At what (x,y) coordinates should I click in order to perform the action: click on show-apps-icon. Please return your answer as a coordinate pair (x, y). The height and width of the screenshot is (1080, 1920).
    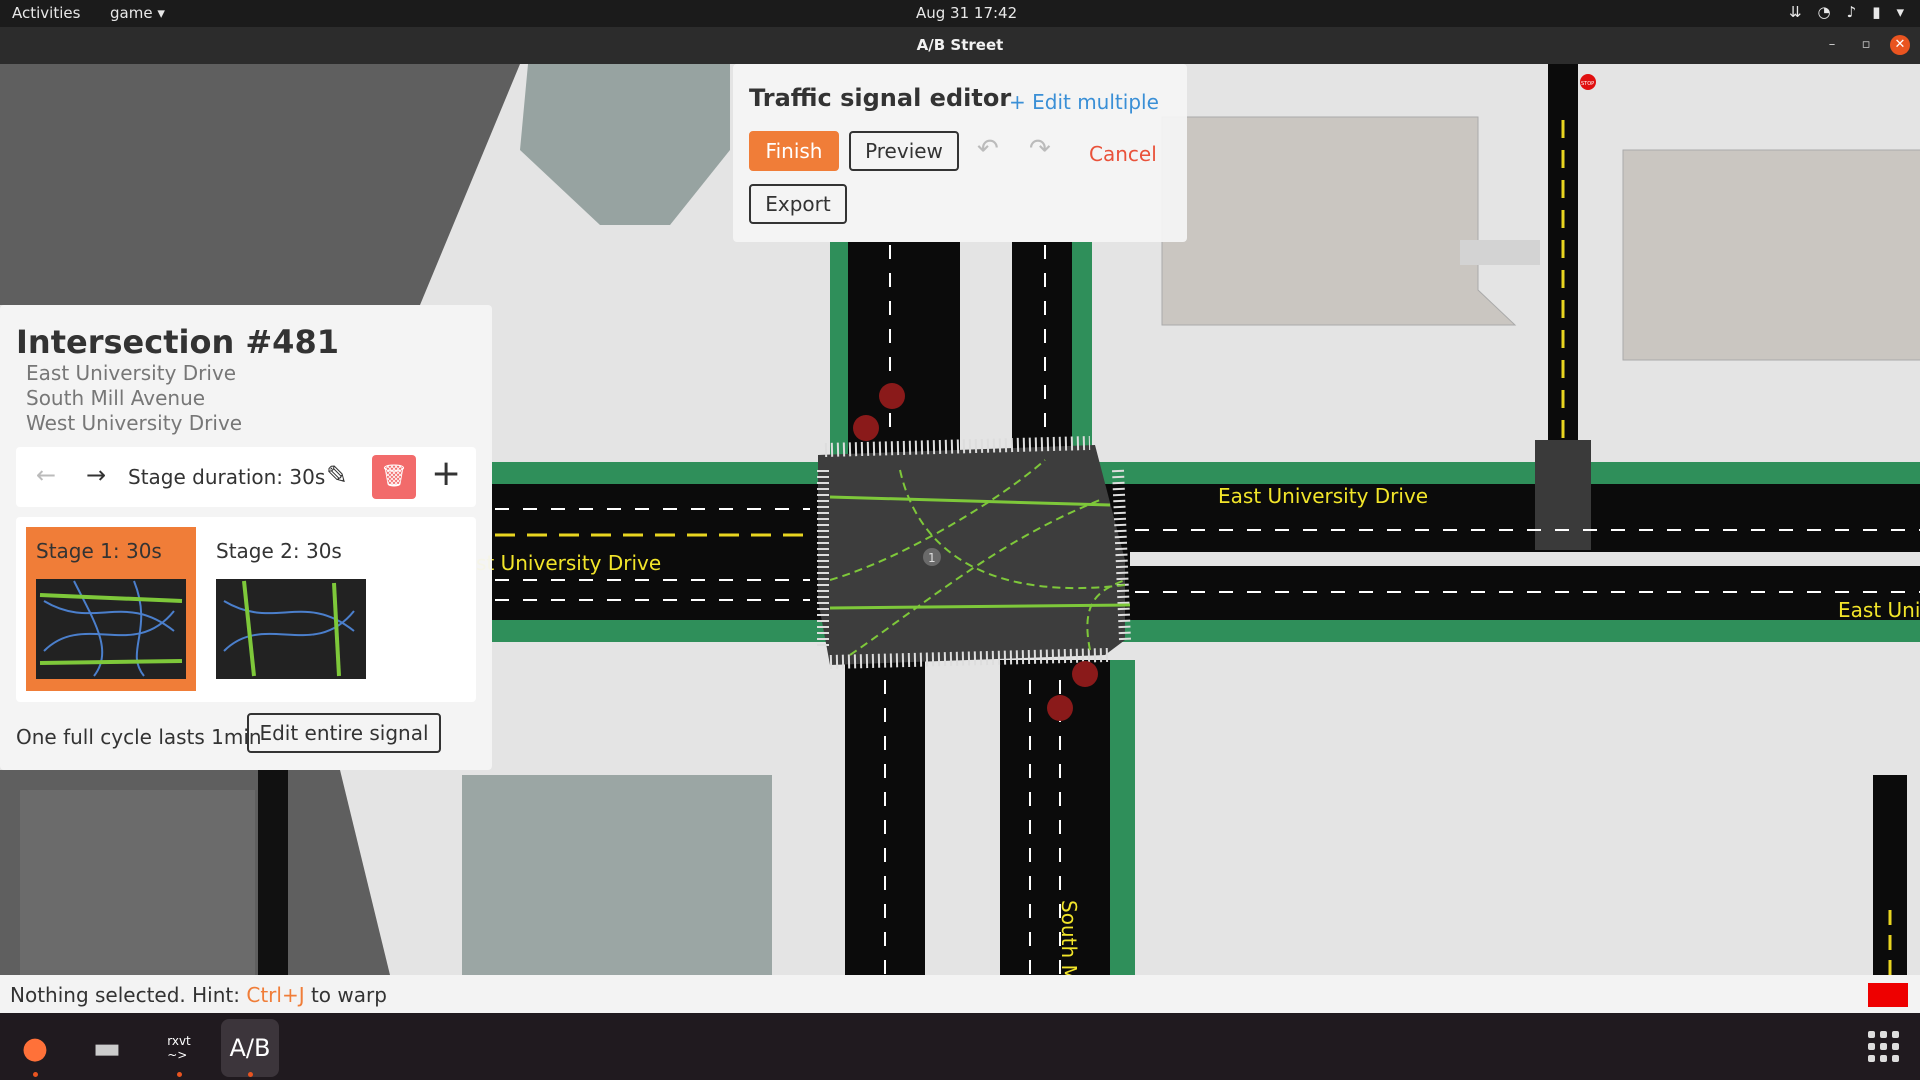
    Looking at the image, I should click on (1883, 1046).